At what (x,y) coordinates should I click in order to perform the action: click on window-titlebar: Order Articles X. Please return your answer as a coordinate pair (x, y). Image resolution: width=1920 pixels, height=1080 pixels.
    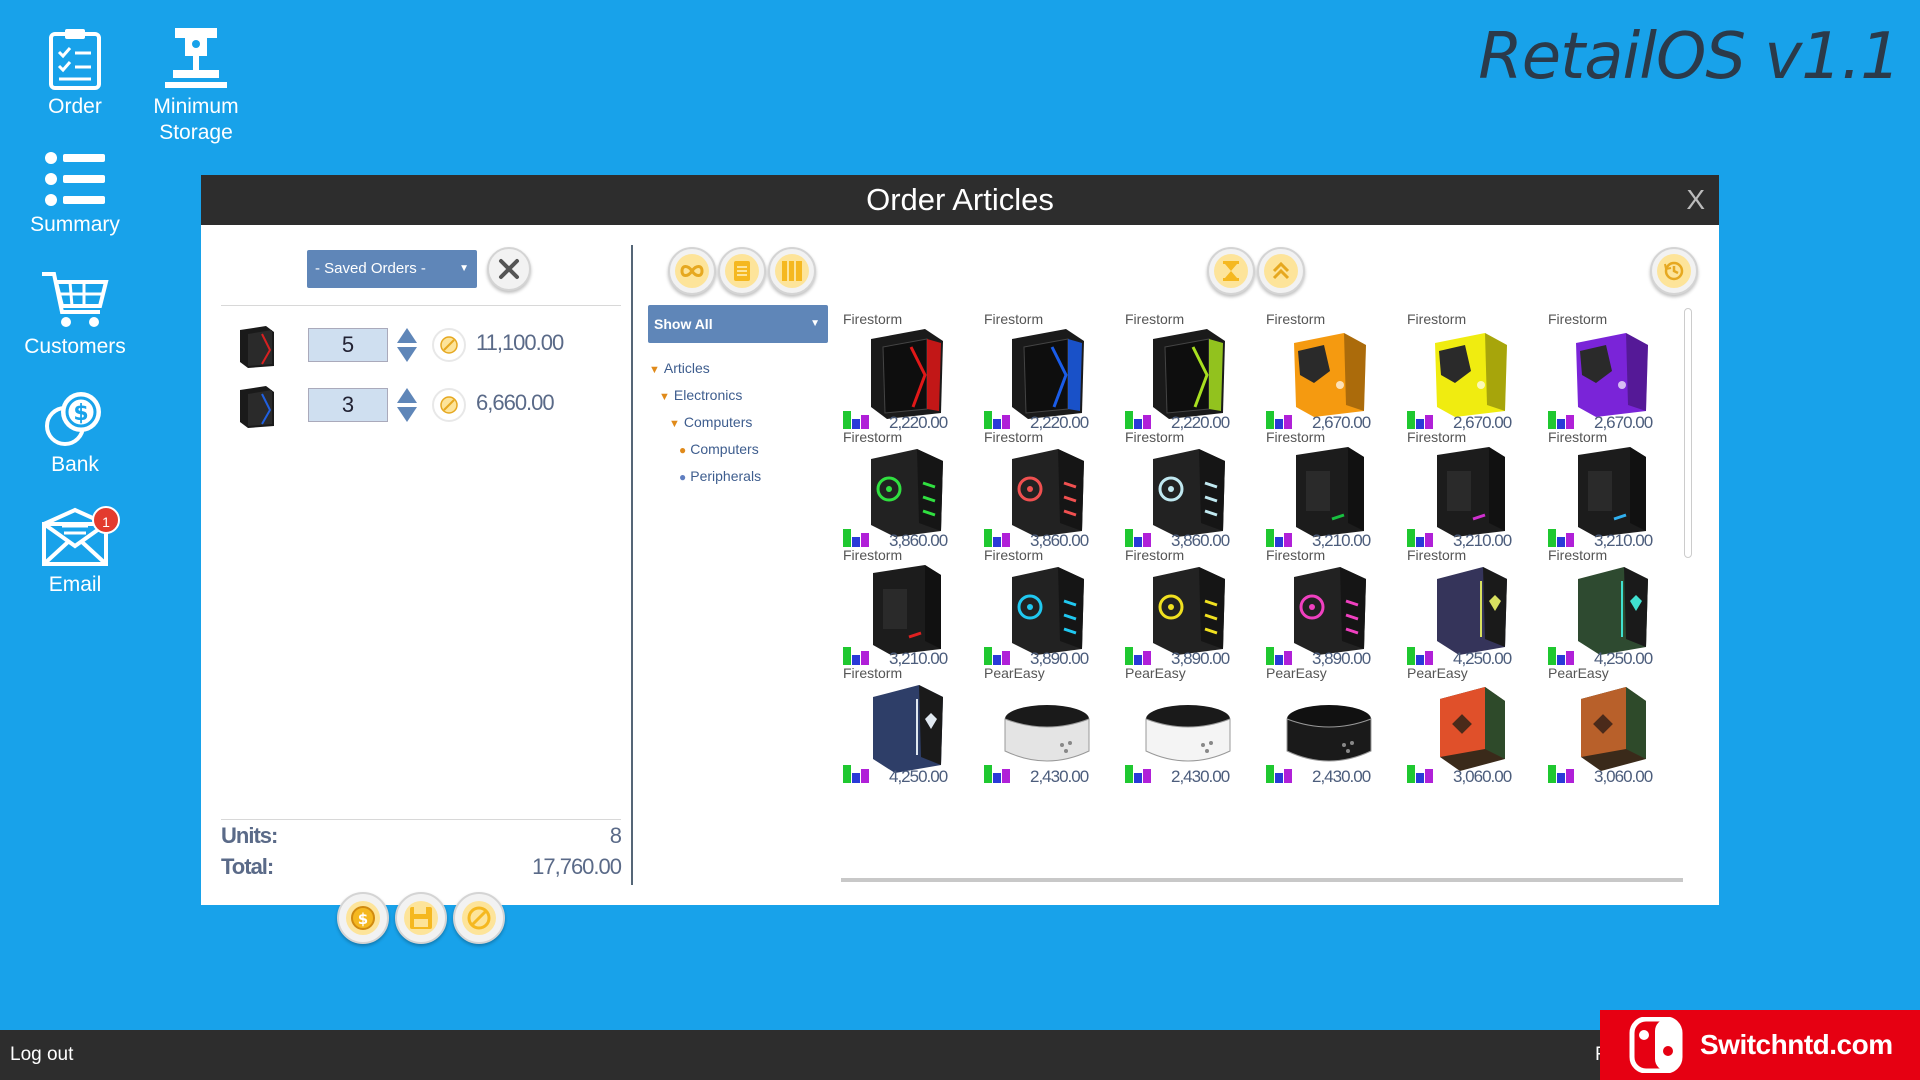
    Looking at the image, I should click on (960, 200).